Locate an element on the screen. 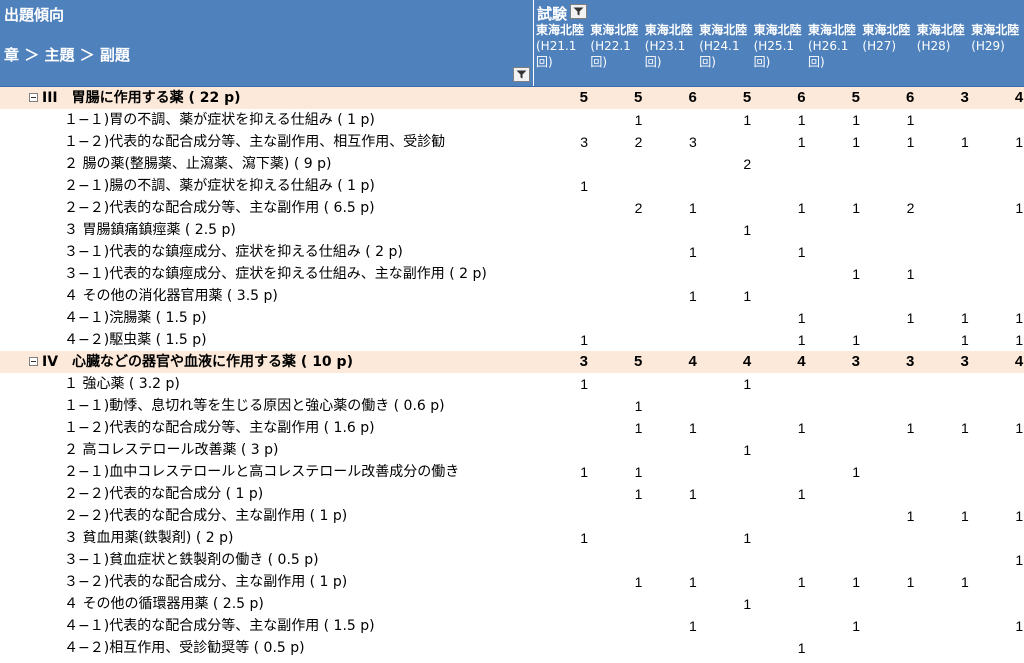  column-header-8: 東海北陸 (H28) is located at coordinates (944, 54).